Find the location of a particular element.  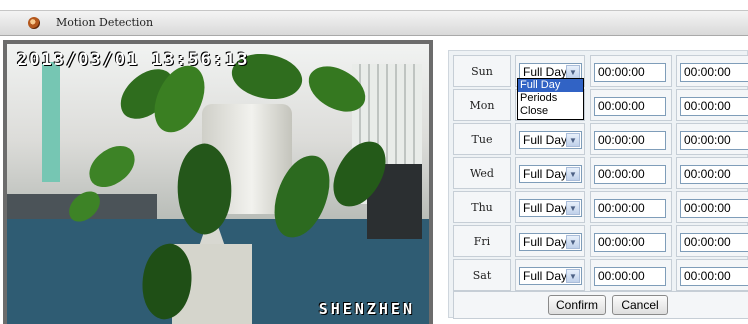

schedule-row-thu: Thu Full Day ▼ 00:00:00 00:00:00 is located at coordinates (600, 207).